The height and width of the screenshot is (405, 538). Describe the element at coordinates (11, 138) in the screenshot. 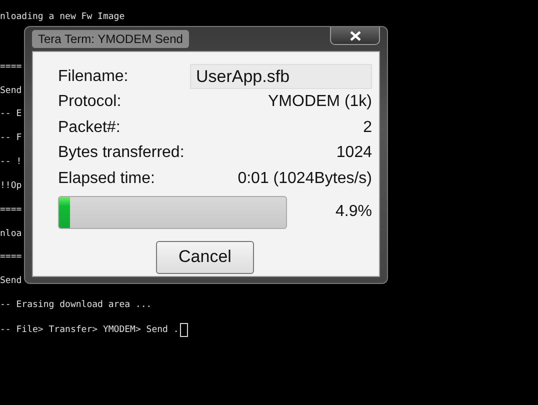

I see `terminal-line: -- F` at that location.